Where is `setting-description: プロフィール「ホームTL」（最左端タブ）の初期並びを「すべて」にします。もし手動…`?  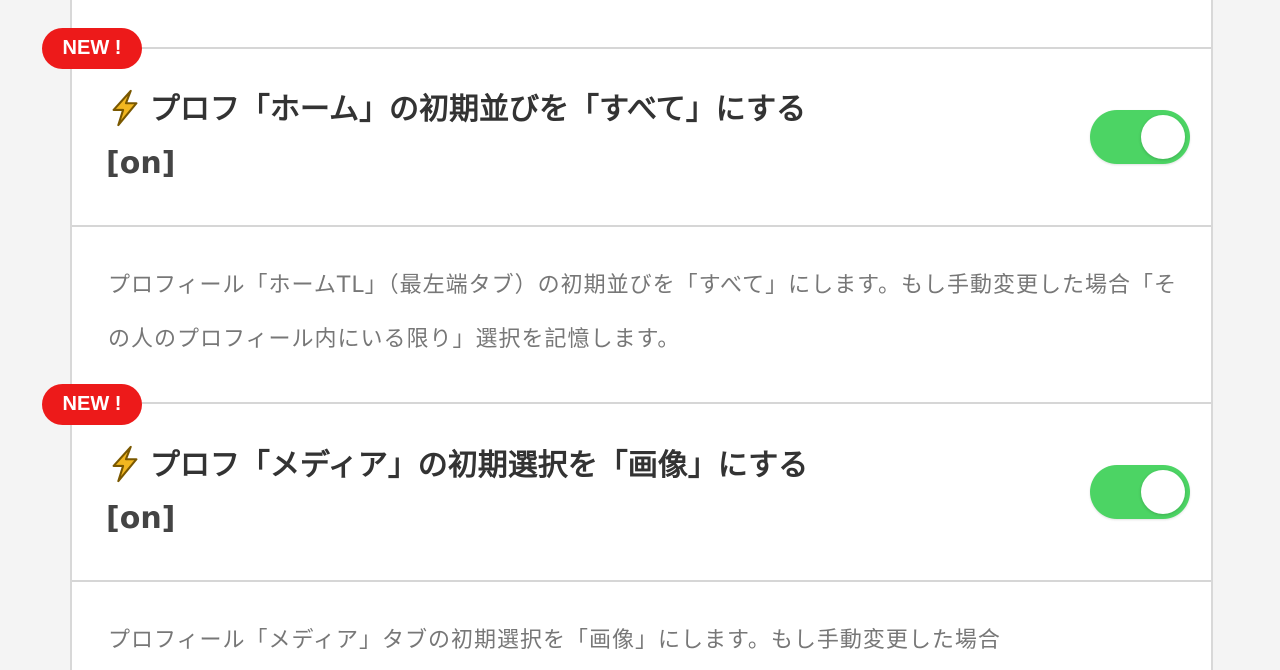
setting-description: プロフィール「ホームTL」（最左端タブ）の初期並びを「すべて」にします。もし手動… is located at coordinates (642, 312).